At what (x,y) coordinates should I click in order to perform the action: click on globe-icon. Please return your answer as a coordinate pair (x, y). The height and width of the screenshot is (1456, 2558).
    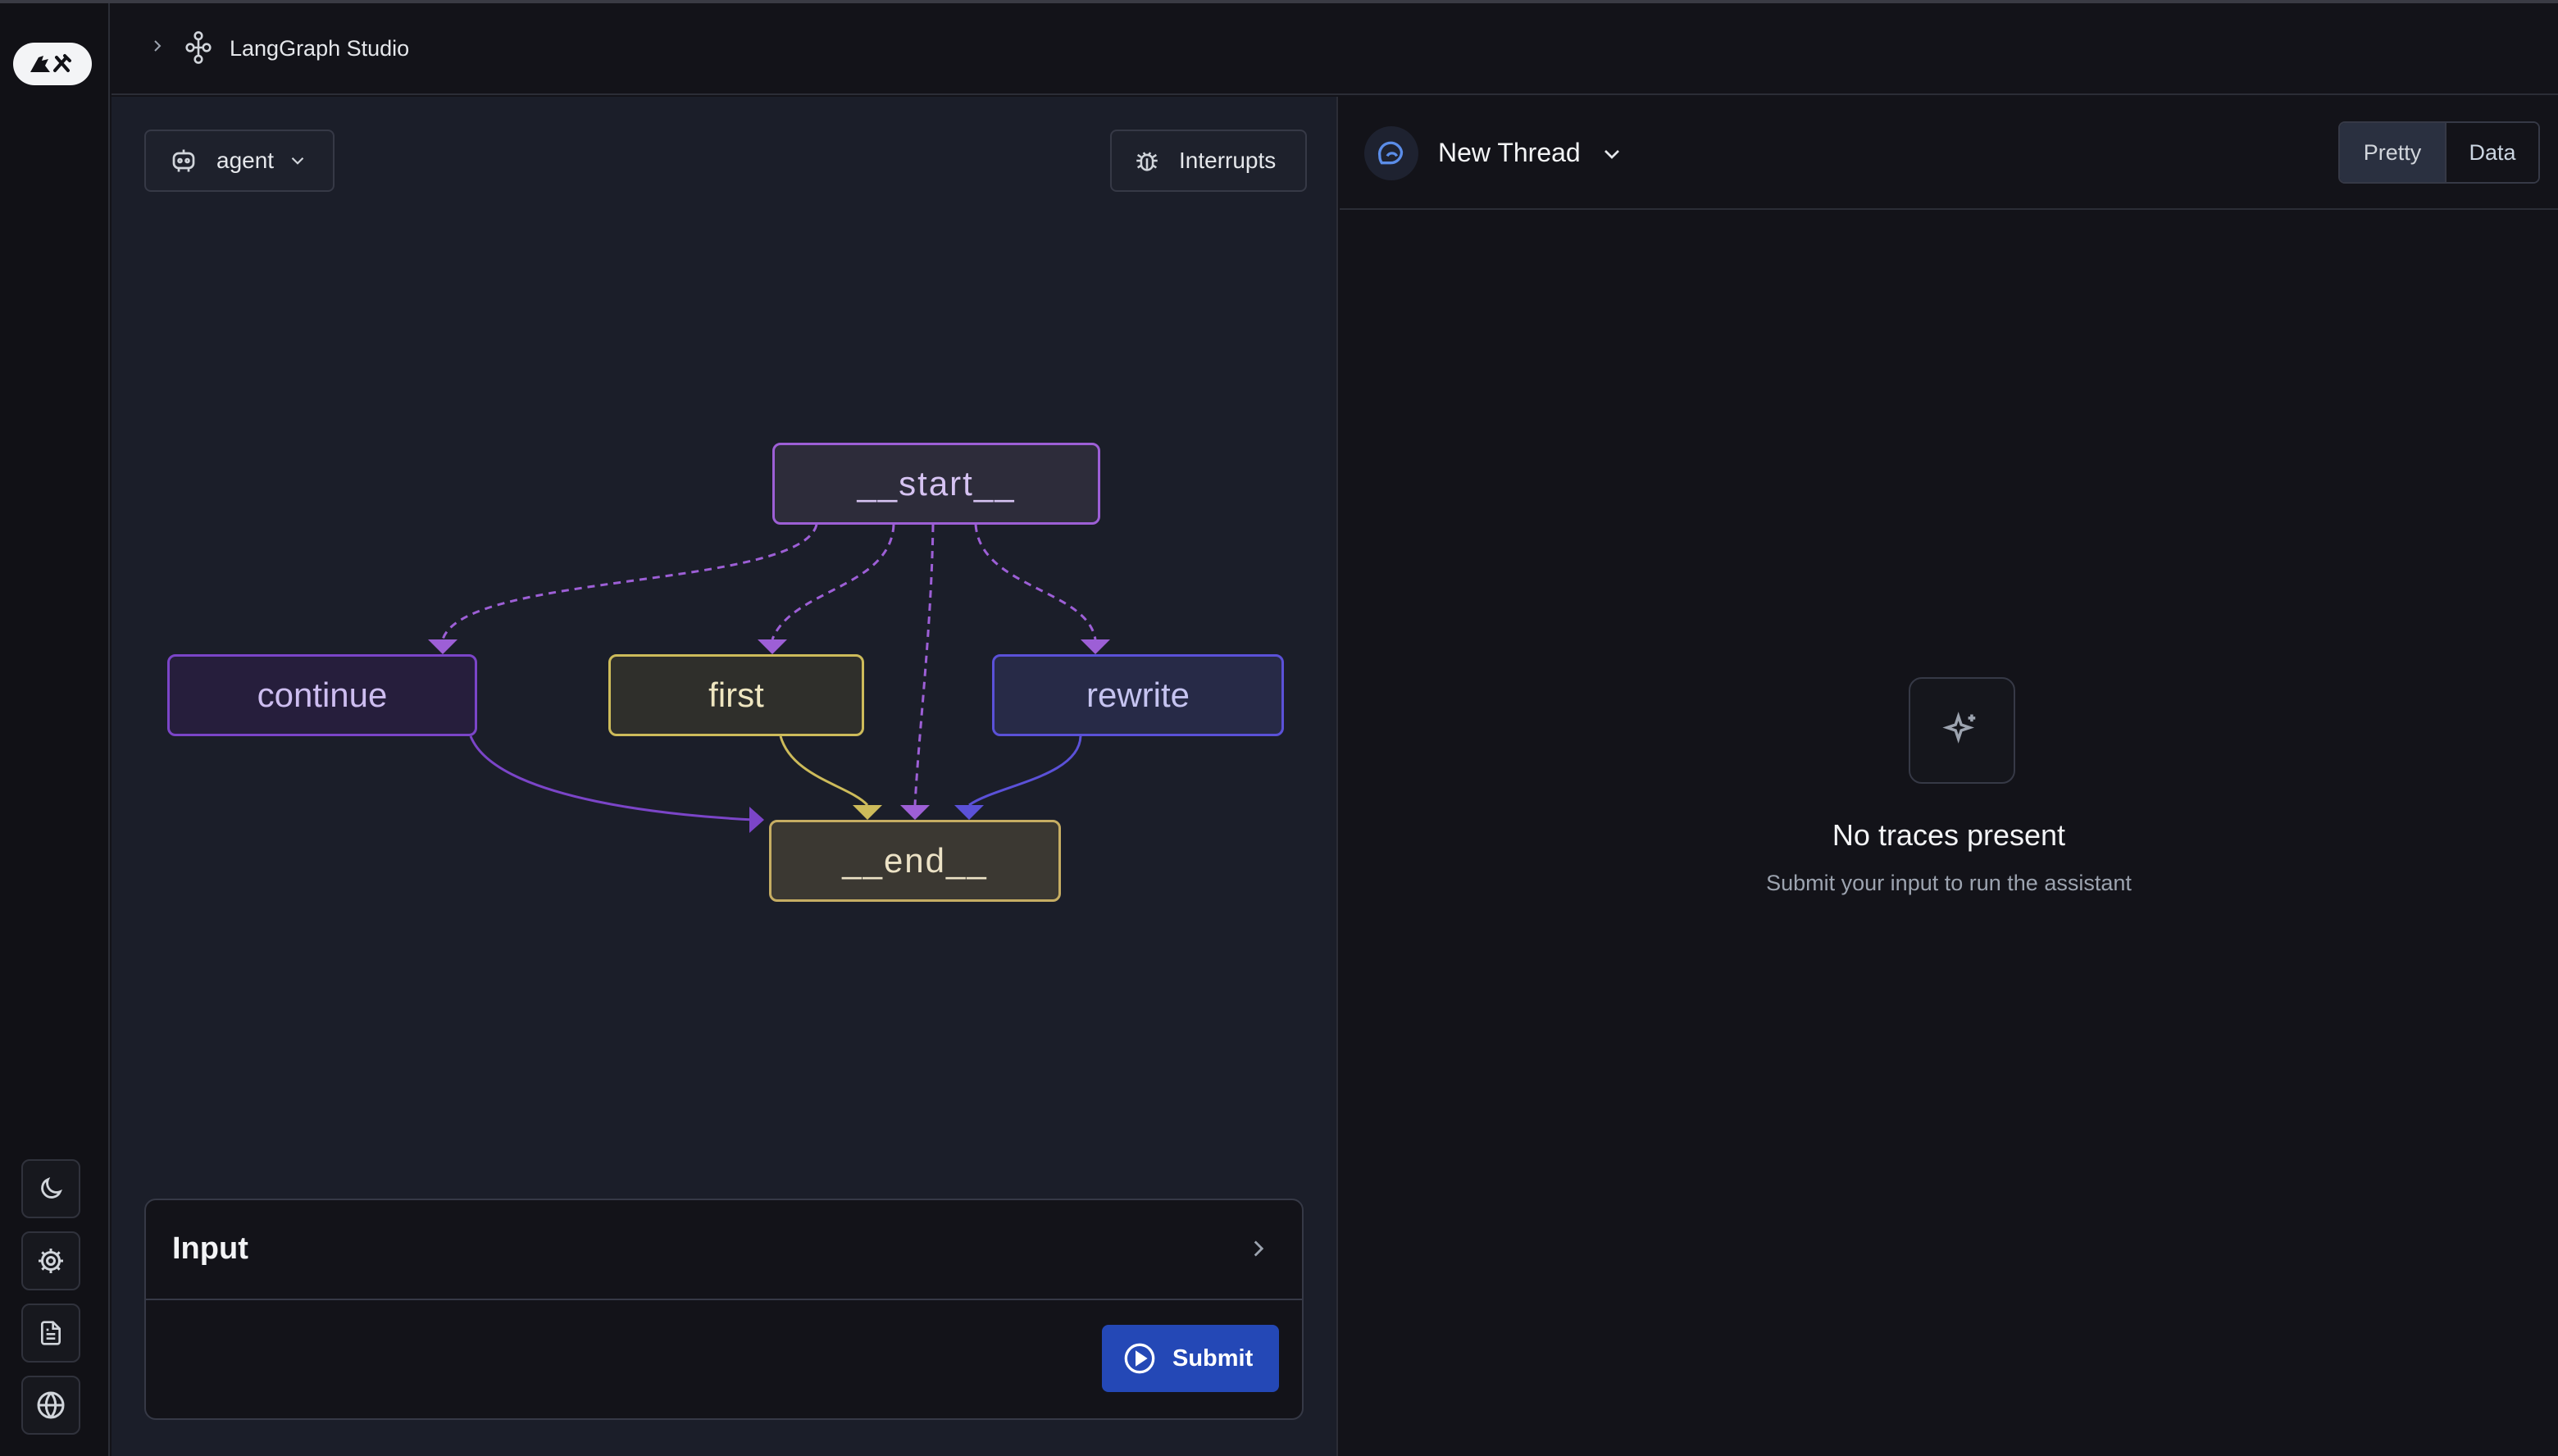
    Looking at the image, I should click on (51, 1405).